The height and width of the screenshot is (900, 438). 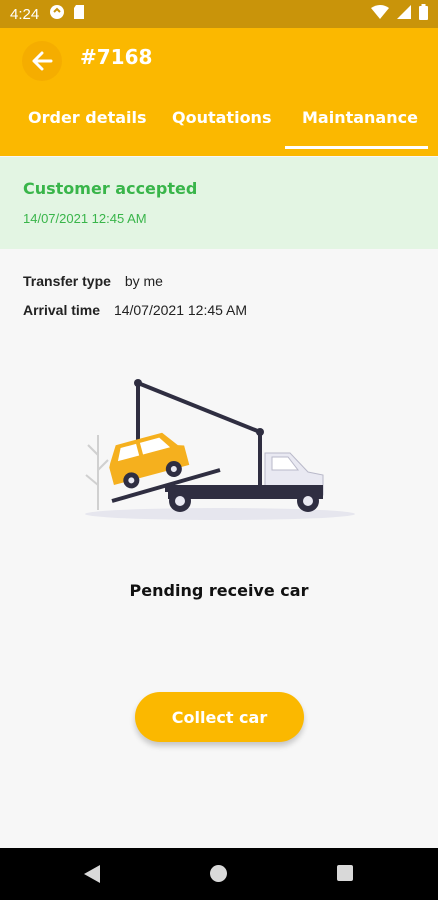 What do you see at coordinates (221, 117) in the screenshot?
I see `tab-quotations: Qoutations` at bounding box center [221, 117].